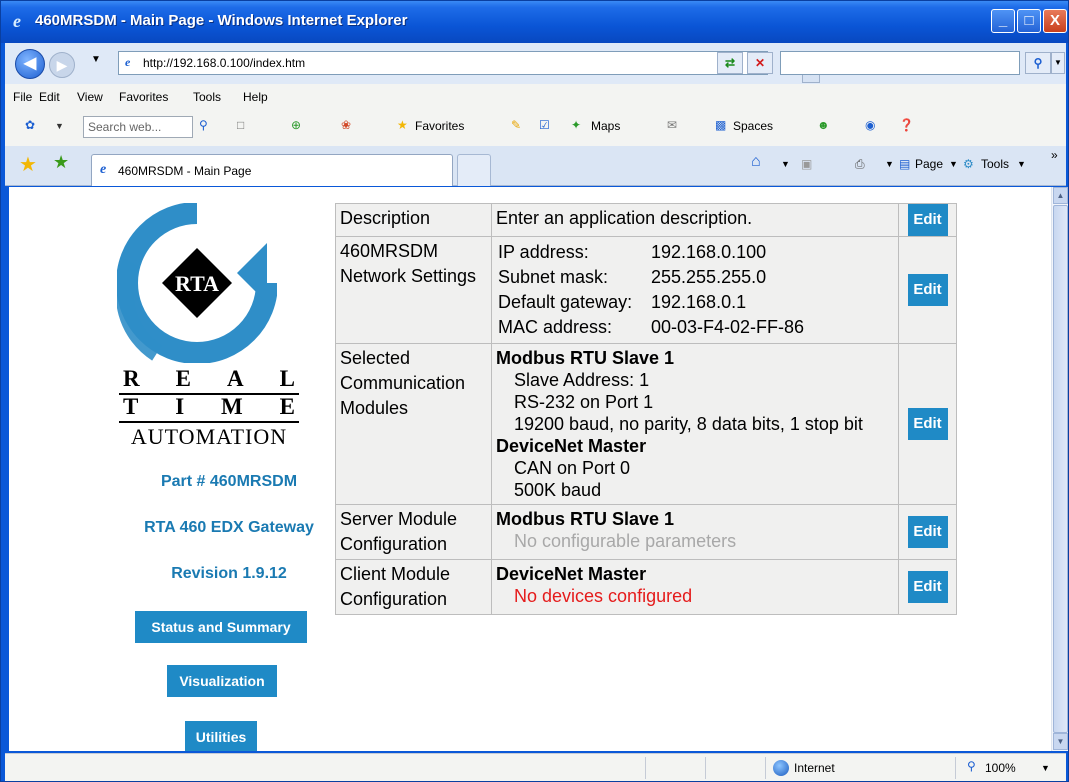 The height and width of the screenshot is (782, 1069). I want to click on page-menu: Page, so click(929, 164).